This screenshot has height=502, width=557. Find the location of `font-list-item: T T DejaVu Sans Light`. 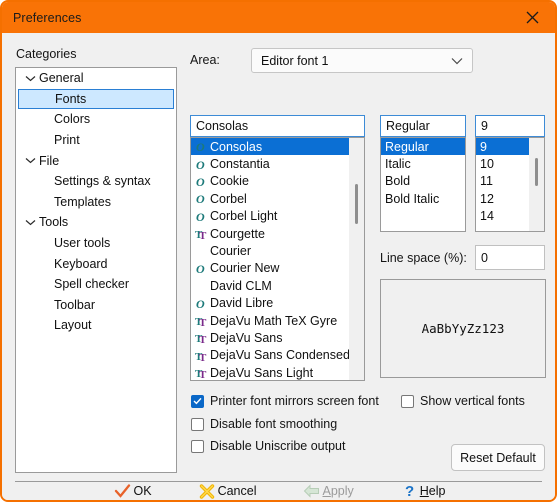

font-list-item: T T DejaVu Sans Light is located at coordinates (277, 372).